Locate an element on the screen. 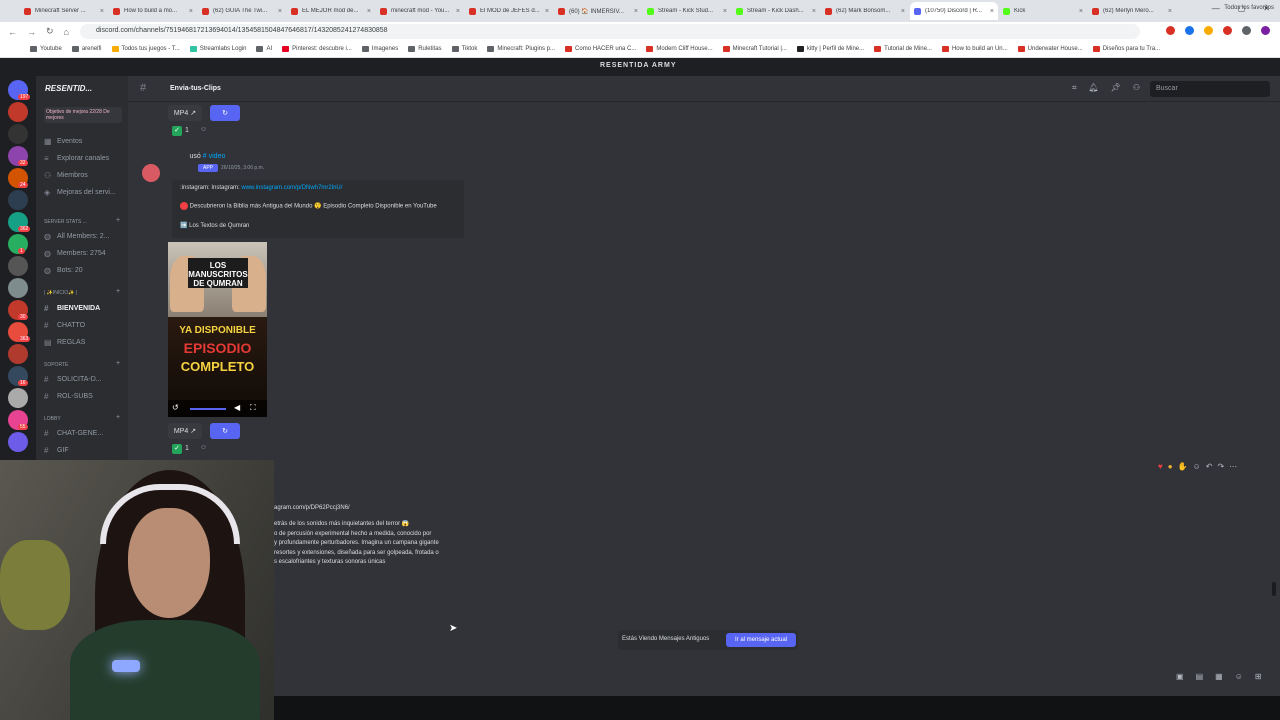 This screenshot has height=720, width=1280. browser-tab: minecraft mod - You... × is located at coordinates (420, 11).